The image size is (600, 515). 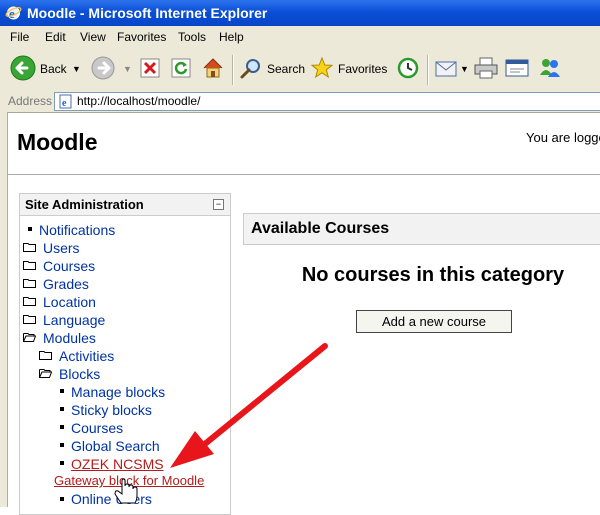 I want to click on search-button: Search, so click(x=286, y=69).